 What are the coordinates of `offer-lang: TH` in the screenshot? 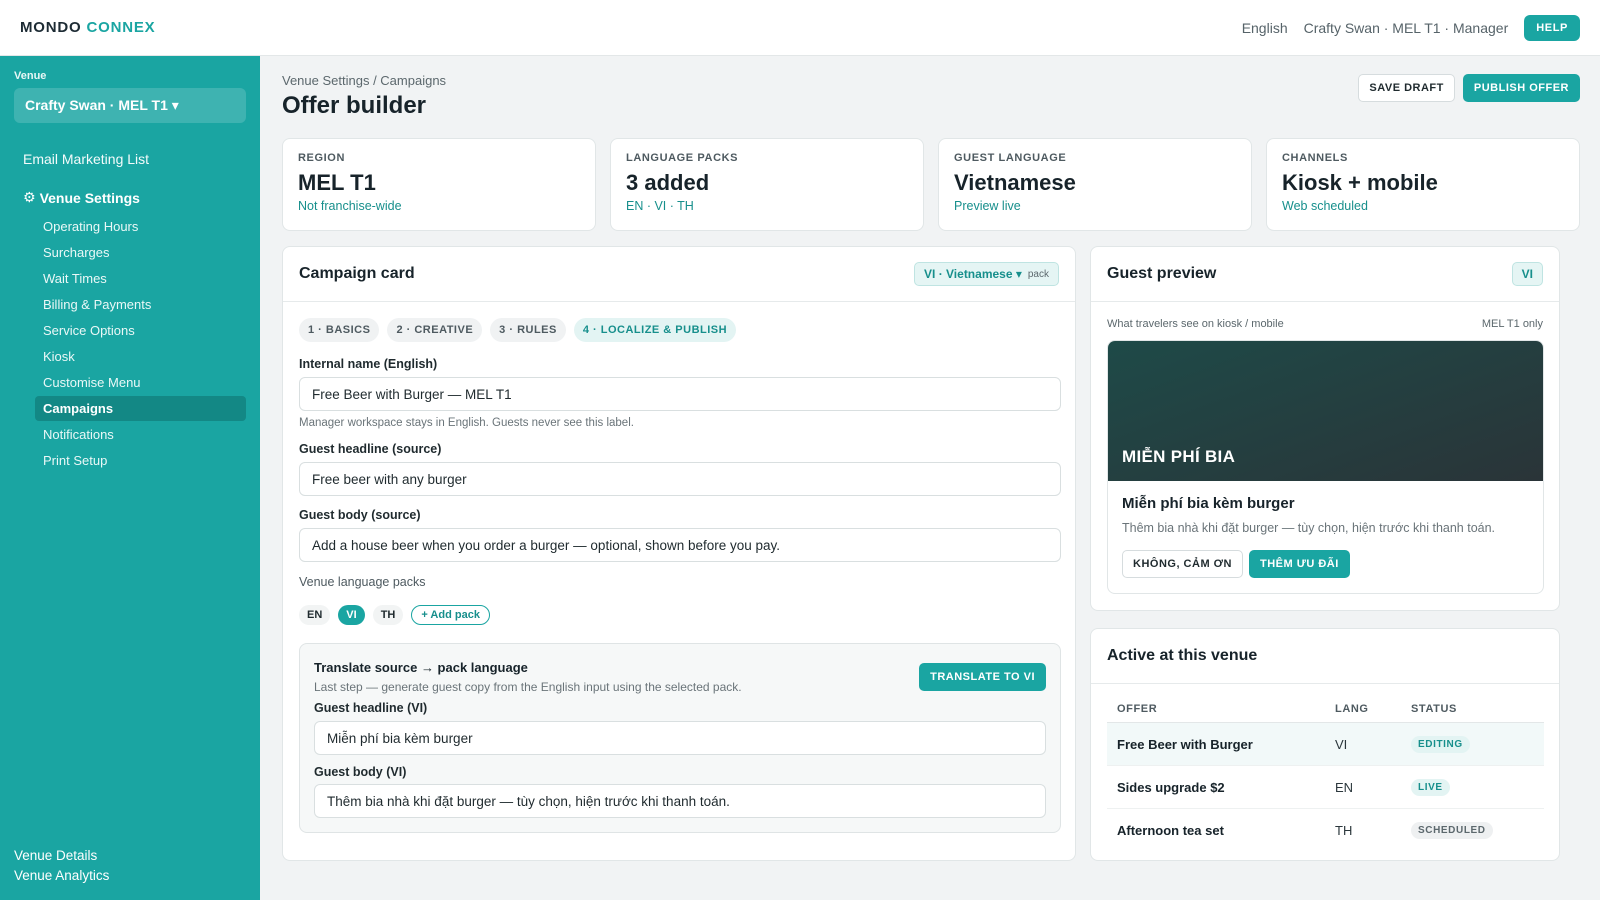 It's located at (1344, 830).